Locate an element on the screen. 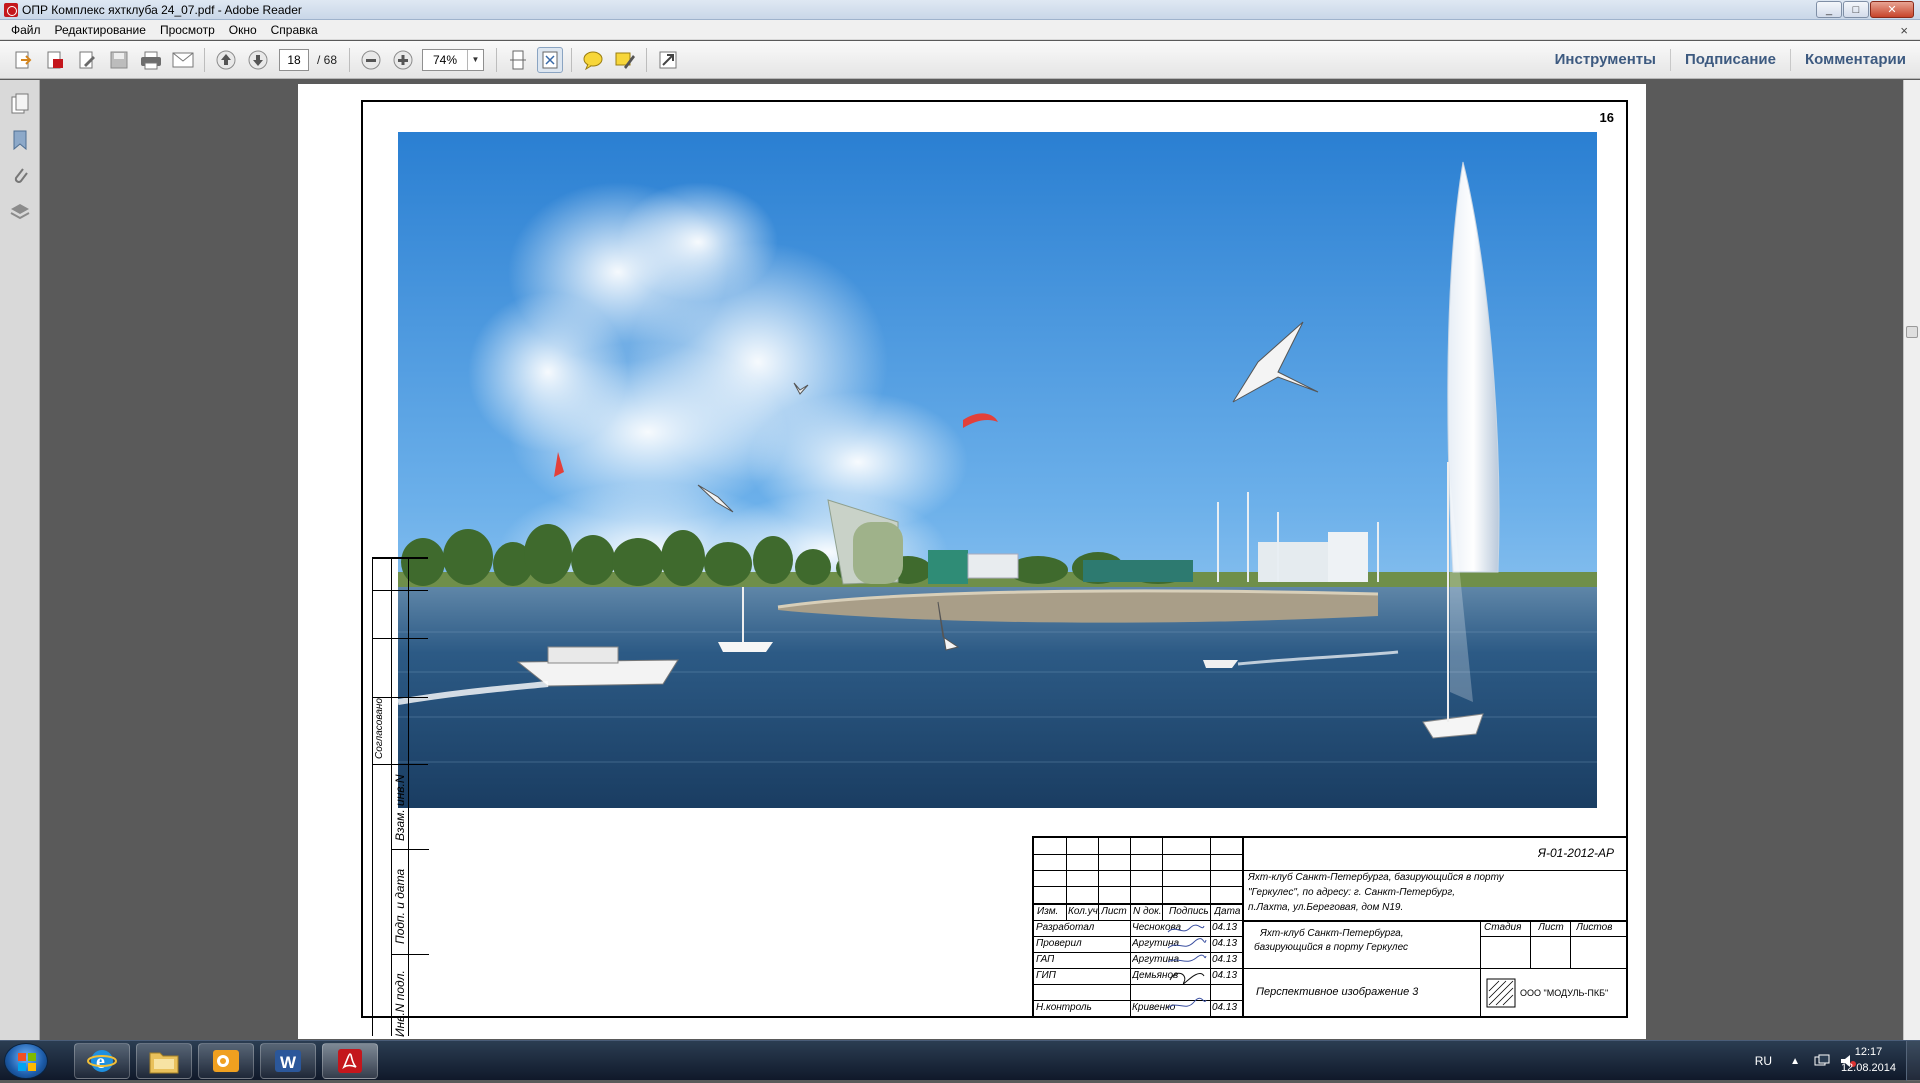 The width and height of the screenshot is (1920, 1083). tray-expand-icon: ▲ is located at coordinates (1795, 1061).